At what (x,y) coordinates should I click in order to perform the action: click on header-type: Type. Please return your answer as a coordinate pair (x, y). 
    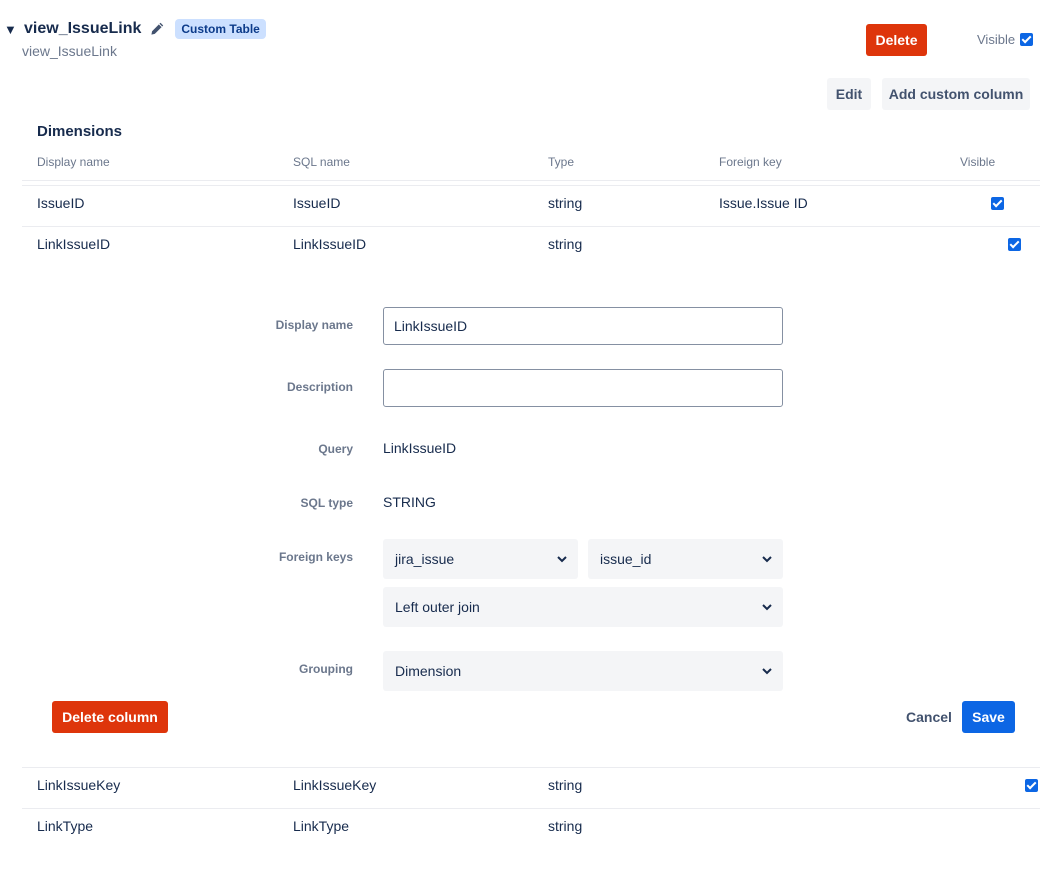
    Looking at the image, I should click on (561, 162).